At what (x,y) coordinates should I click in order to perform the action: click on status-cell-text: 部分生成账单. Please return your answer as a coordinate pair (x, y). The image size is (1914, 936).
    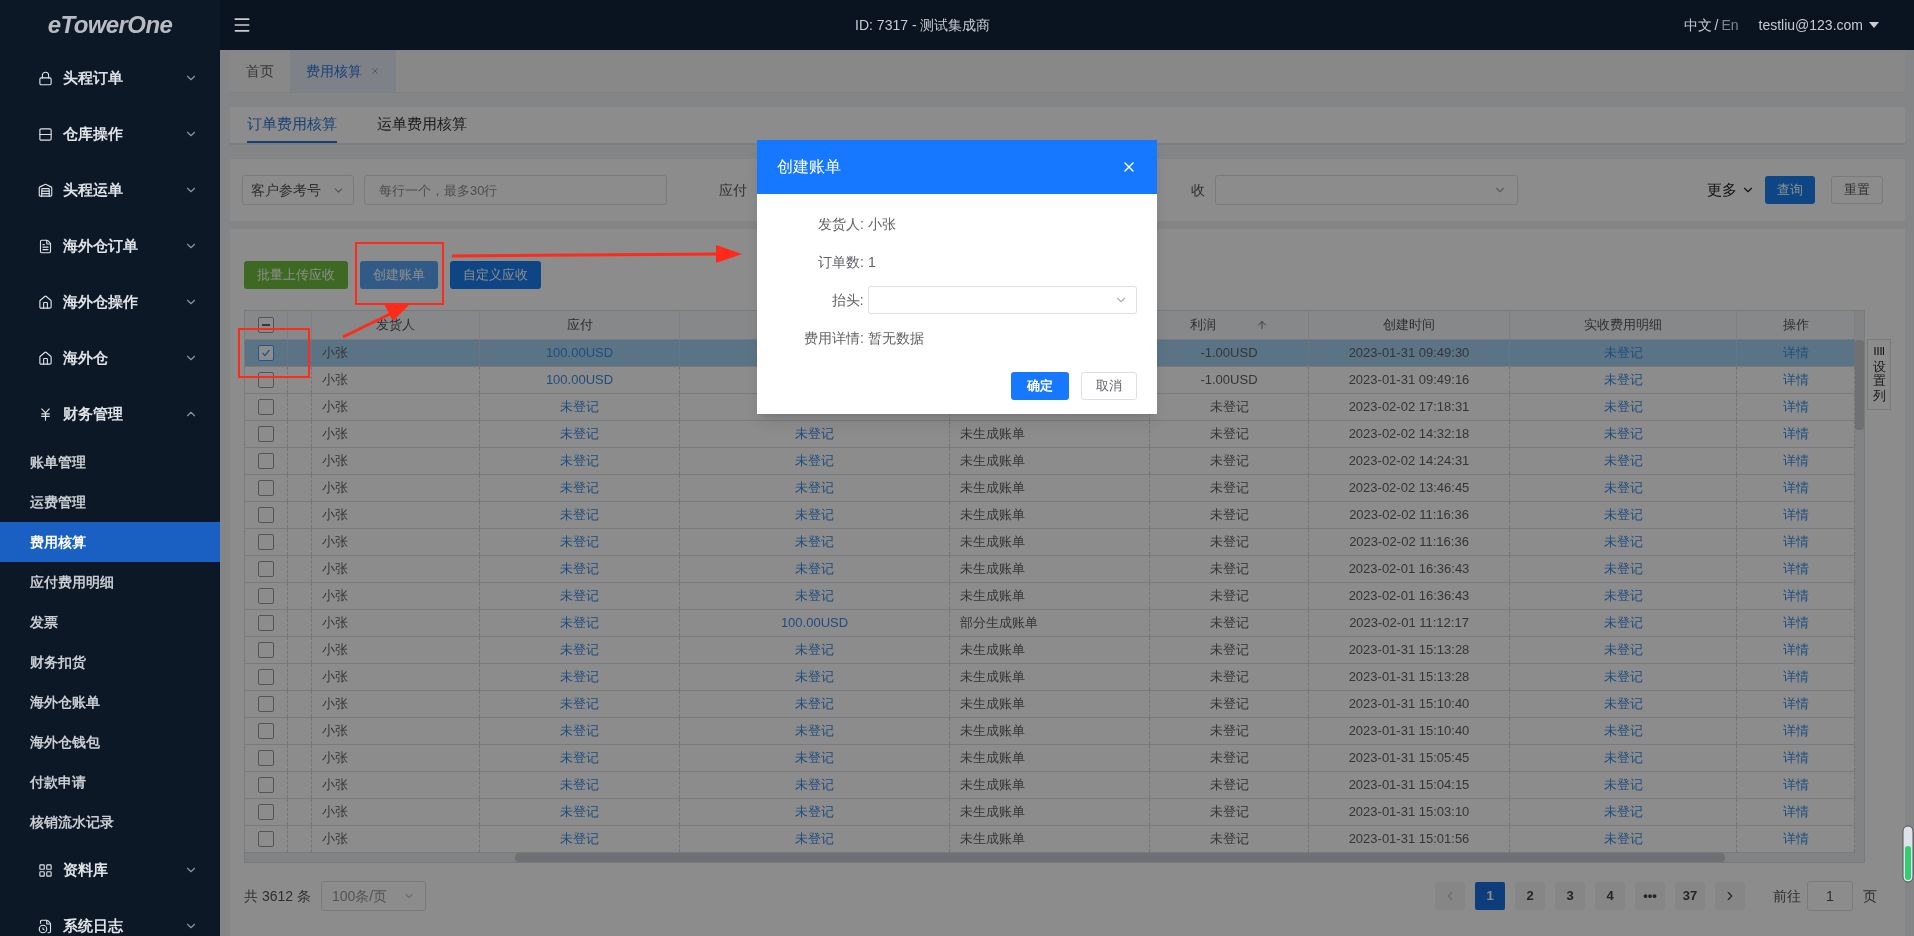
    Looking at the image, I should click on (999, 623).